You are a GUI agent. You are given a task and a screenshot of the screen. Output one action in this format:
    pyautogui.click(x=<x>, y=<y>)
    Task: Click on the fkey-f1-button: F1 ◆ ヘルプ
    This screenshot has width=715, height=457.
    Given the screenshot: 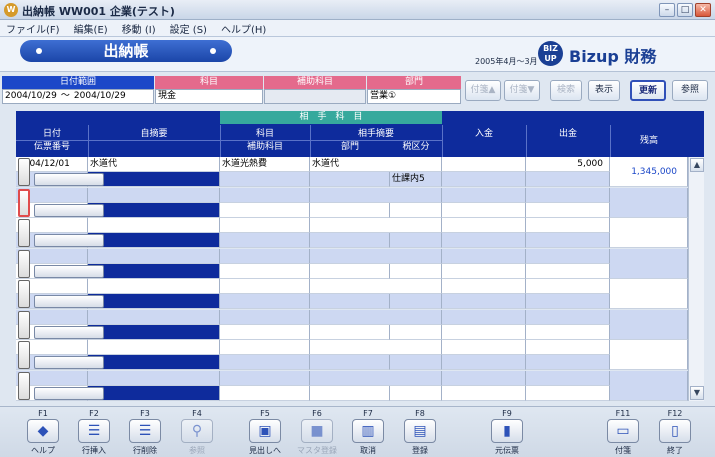 What is the action you would take?
    pyautogui.click(x=43, y=432)
    